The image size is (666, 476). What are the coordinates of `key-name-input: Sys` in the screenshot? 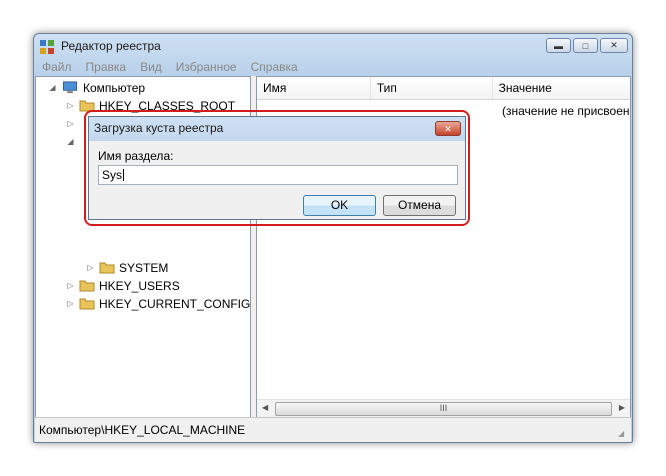 It's located at (278, 175).